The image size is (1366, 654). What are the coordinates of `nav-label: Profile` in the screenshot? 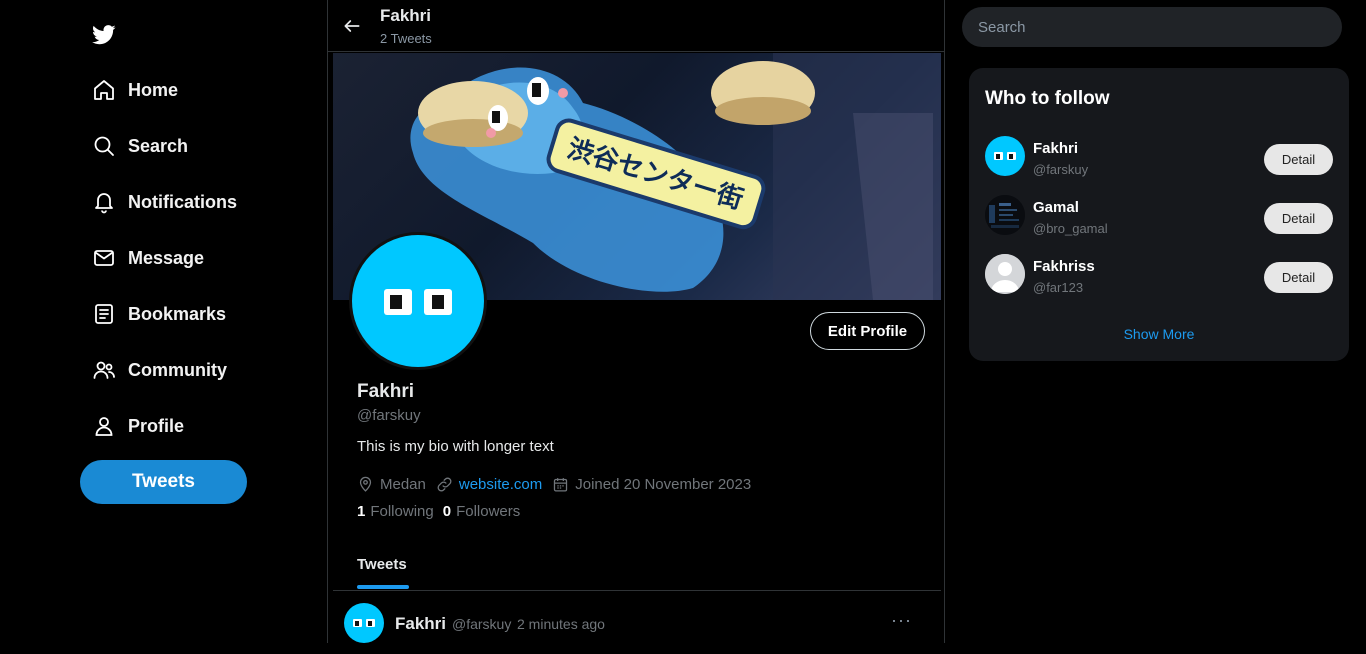 It's located at (156, 425).